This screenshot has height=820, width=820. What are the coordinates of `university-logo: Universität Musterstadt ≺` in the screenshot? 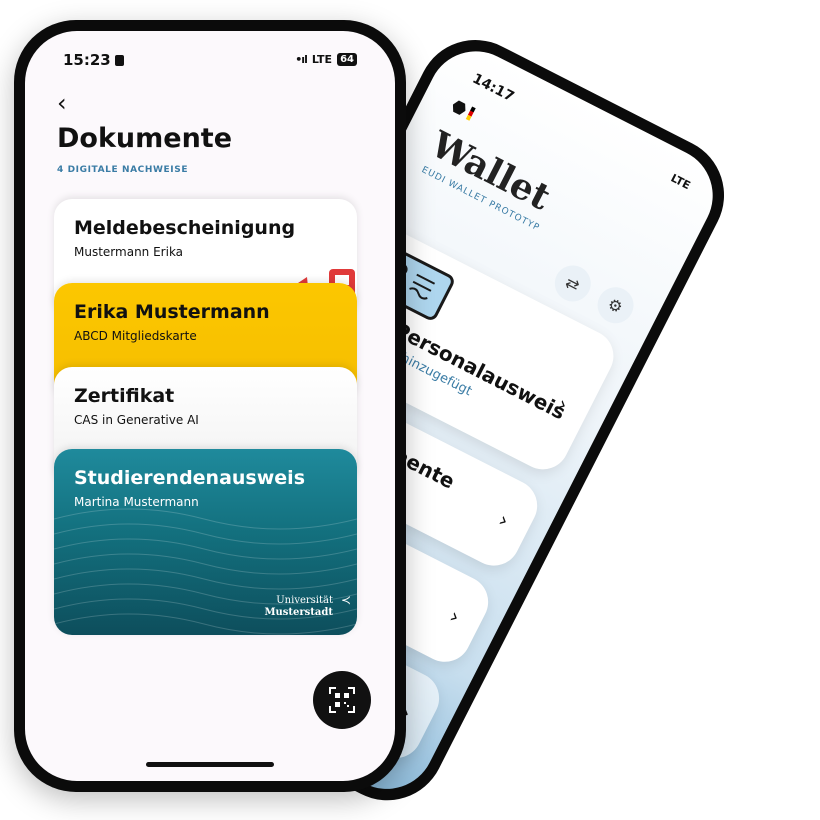 It's located at (307, 606).